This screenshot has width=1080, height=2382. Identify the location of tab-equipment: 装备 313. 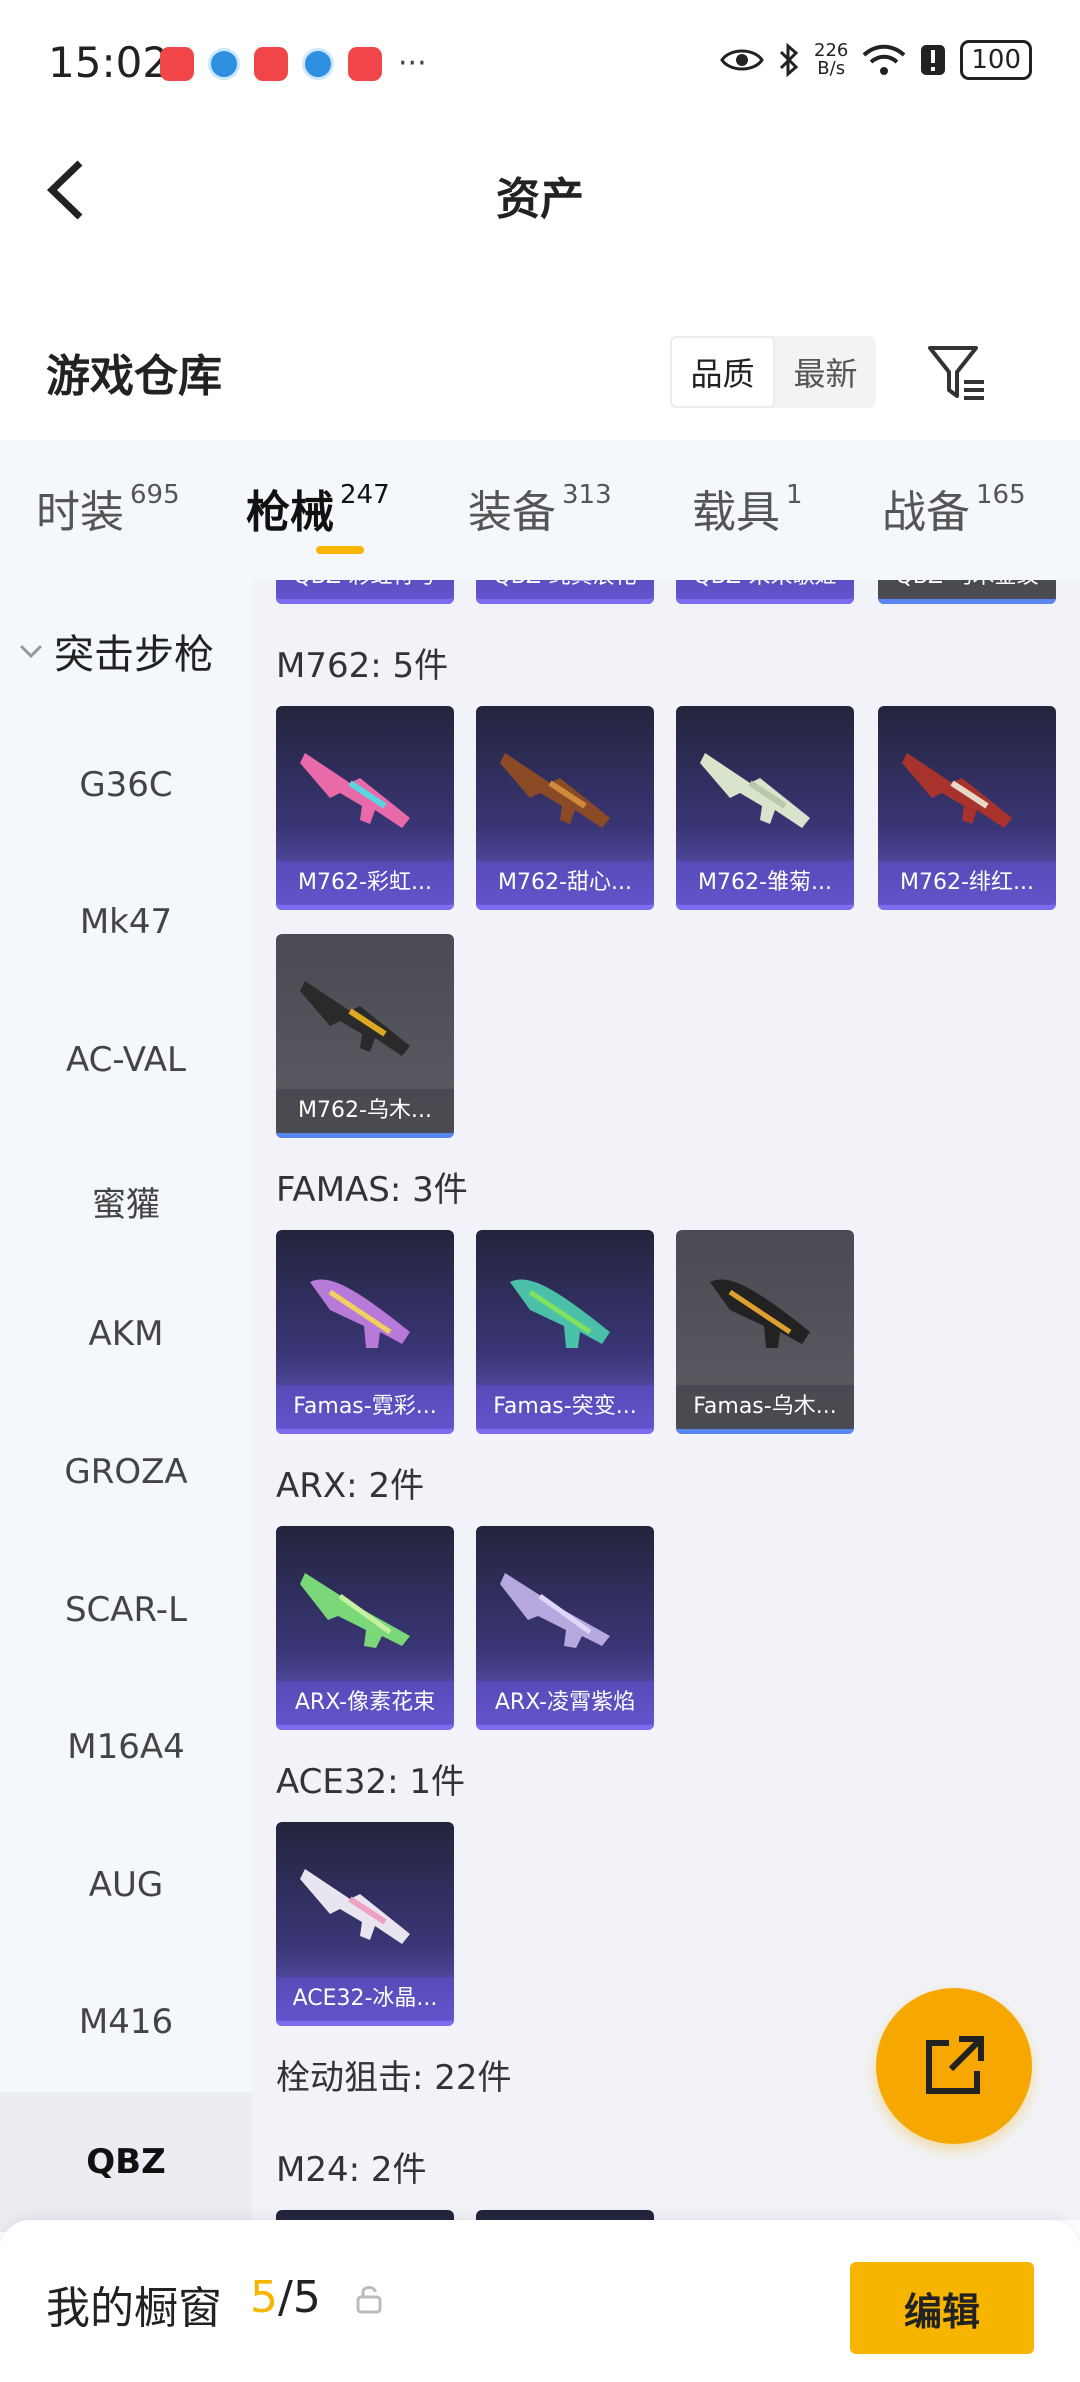
(580, 510).